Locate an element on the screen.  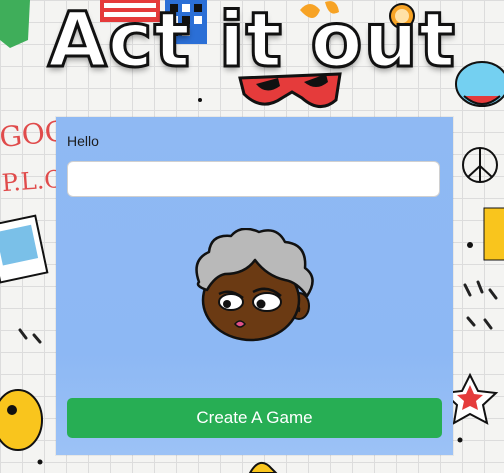
create-game-button: Create A Game is located at coordinates (254, 418).